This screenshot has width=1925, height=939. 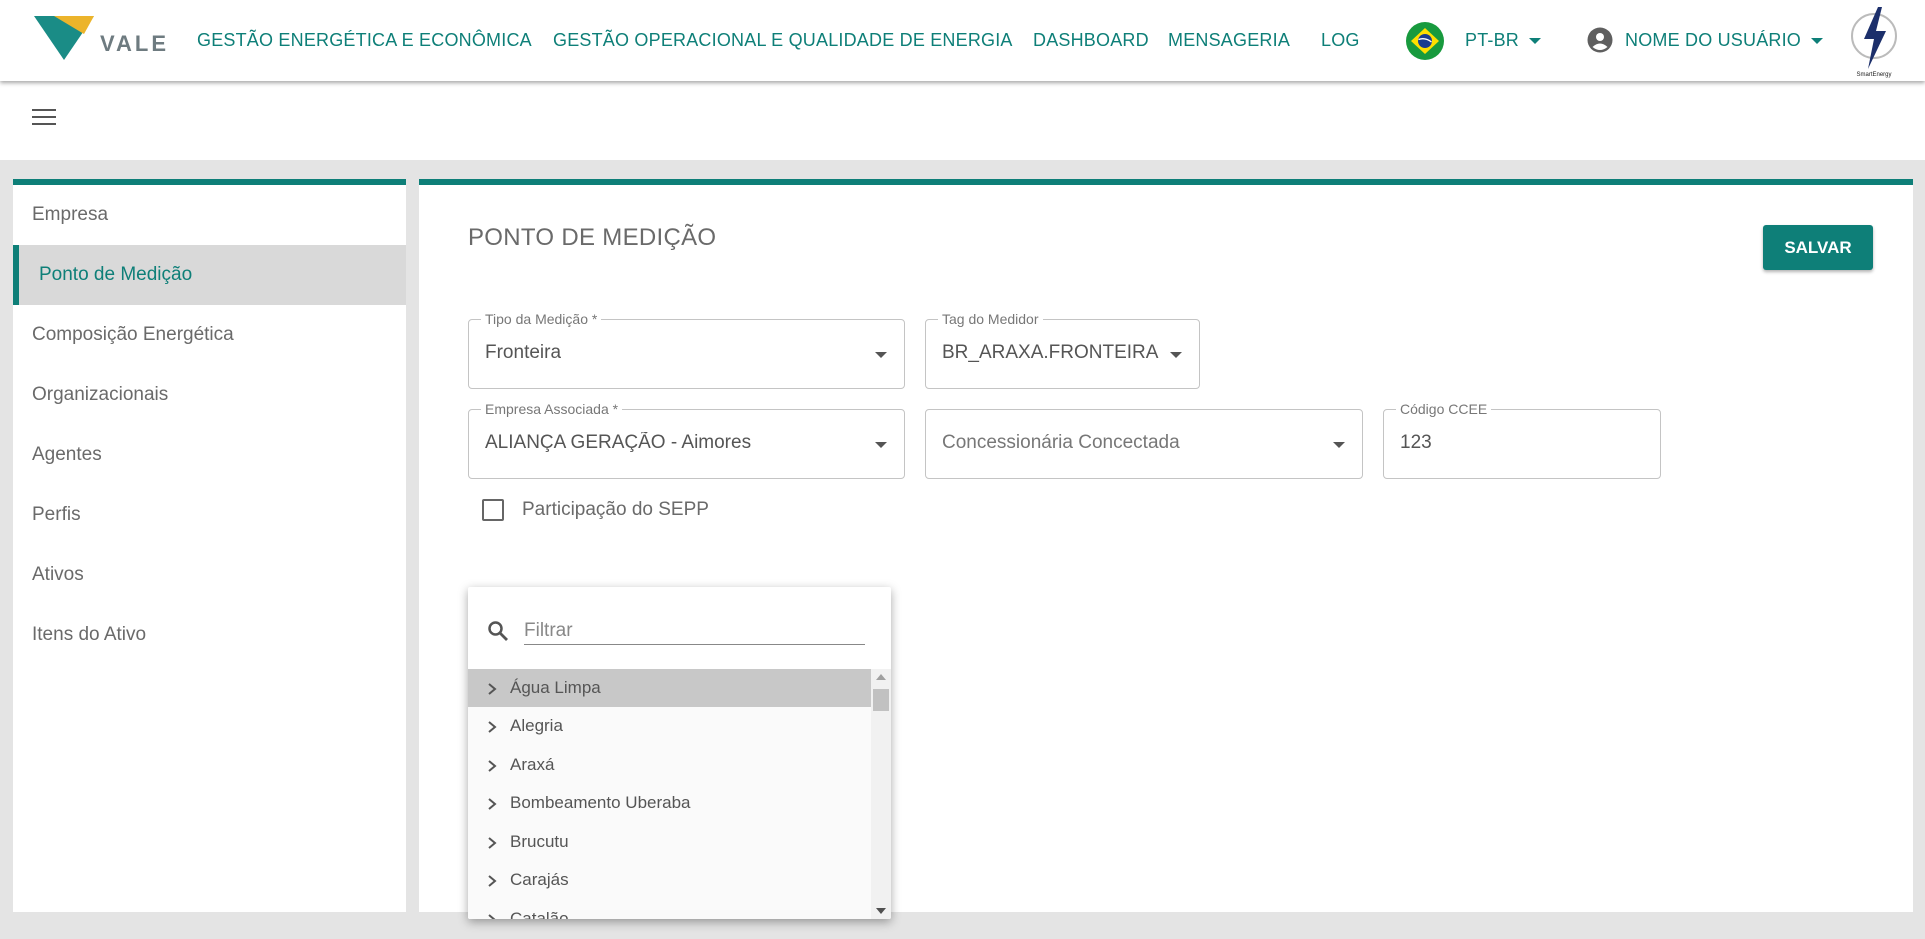 What do you see at coordinates (209, 395) in the screenshot?
I see `sidebar-item-organizacionais: Organizacionais` at bounding box center [209, 395].